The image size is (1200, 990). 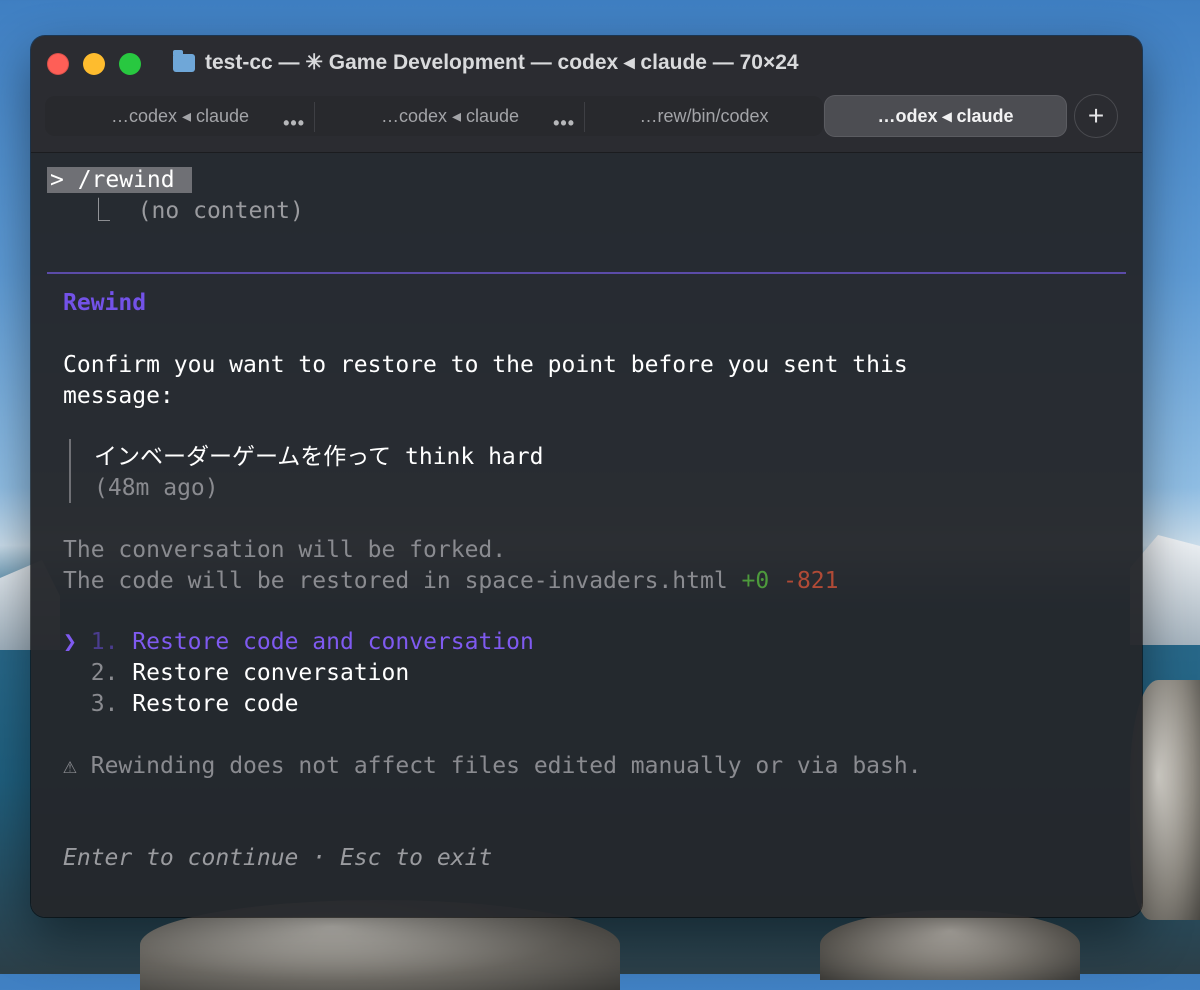 I want to click on minimize-button, so click(x=94, y=64).